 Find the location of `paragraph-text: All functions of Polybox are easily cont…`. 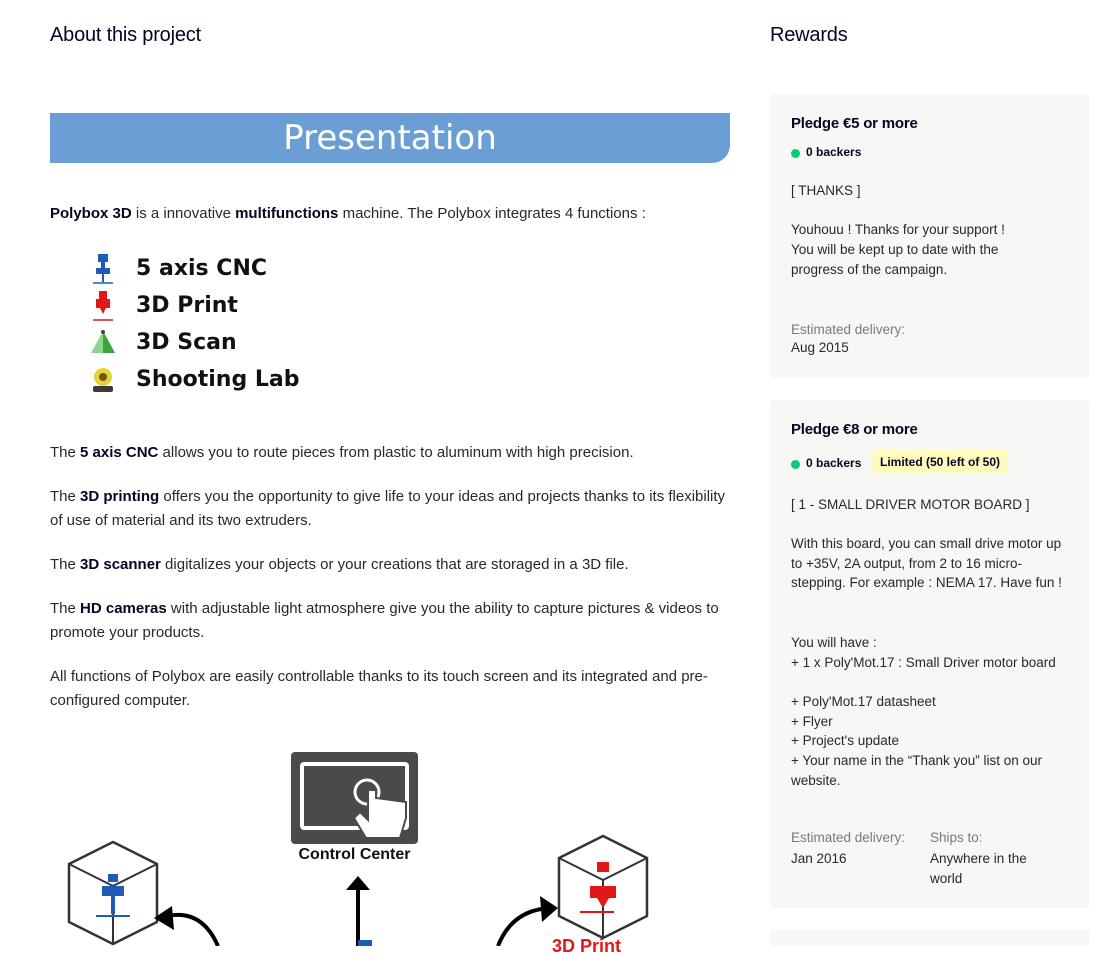

paragraph-text: All functions of Polybox are easily cont… is located at coordinates (379, 688).